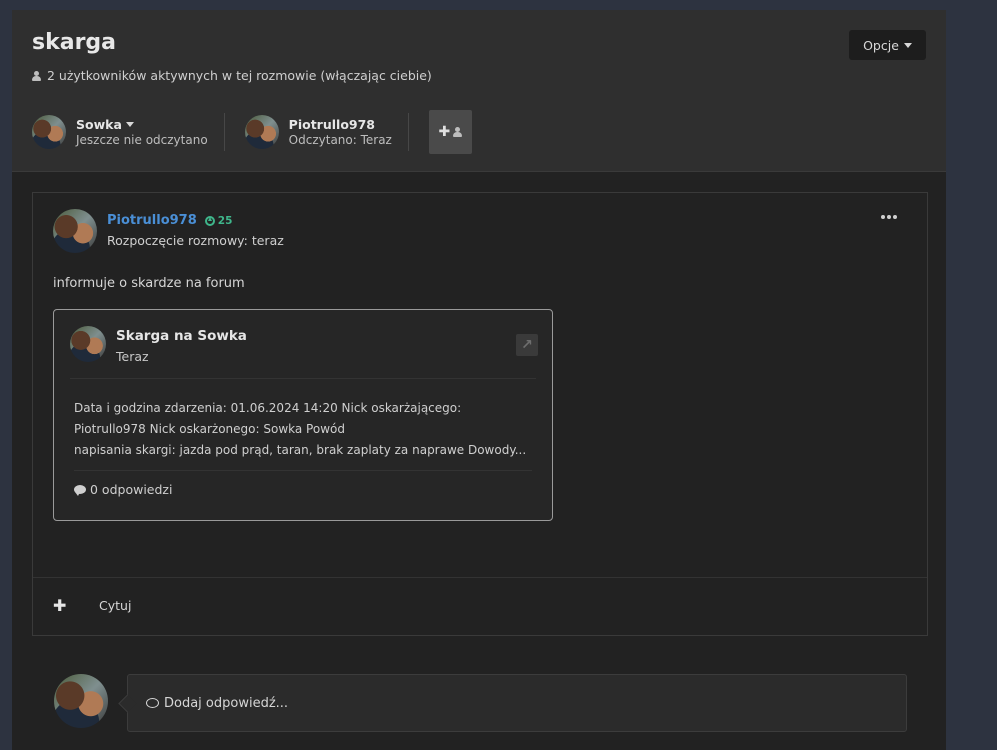  I want to click on participant-name: Piotrullo978, so click(340, 124).